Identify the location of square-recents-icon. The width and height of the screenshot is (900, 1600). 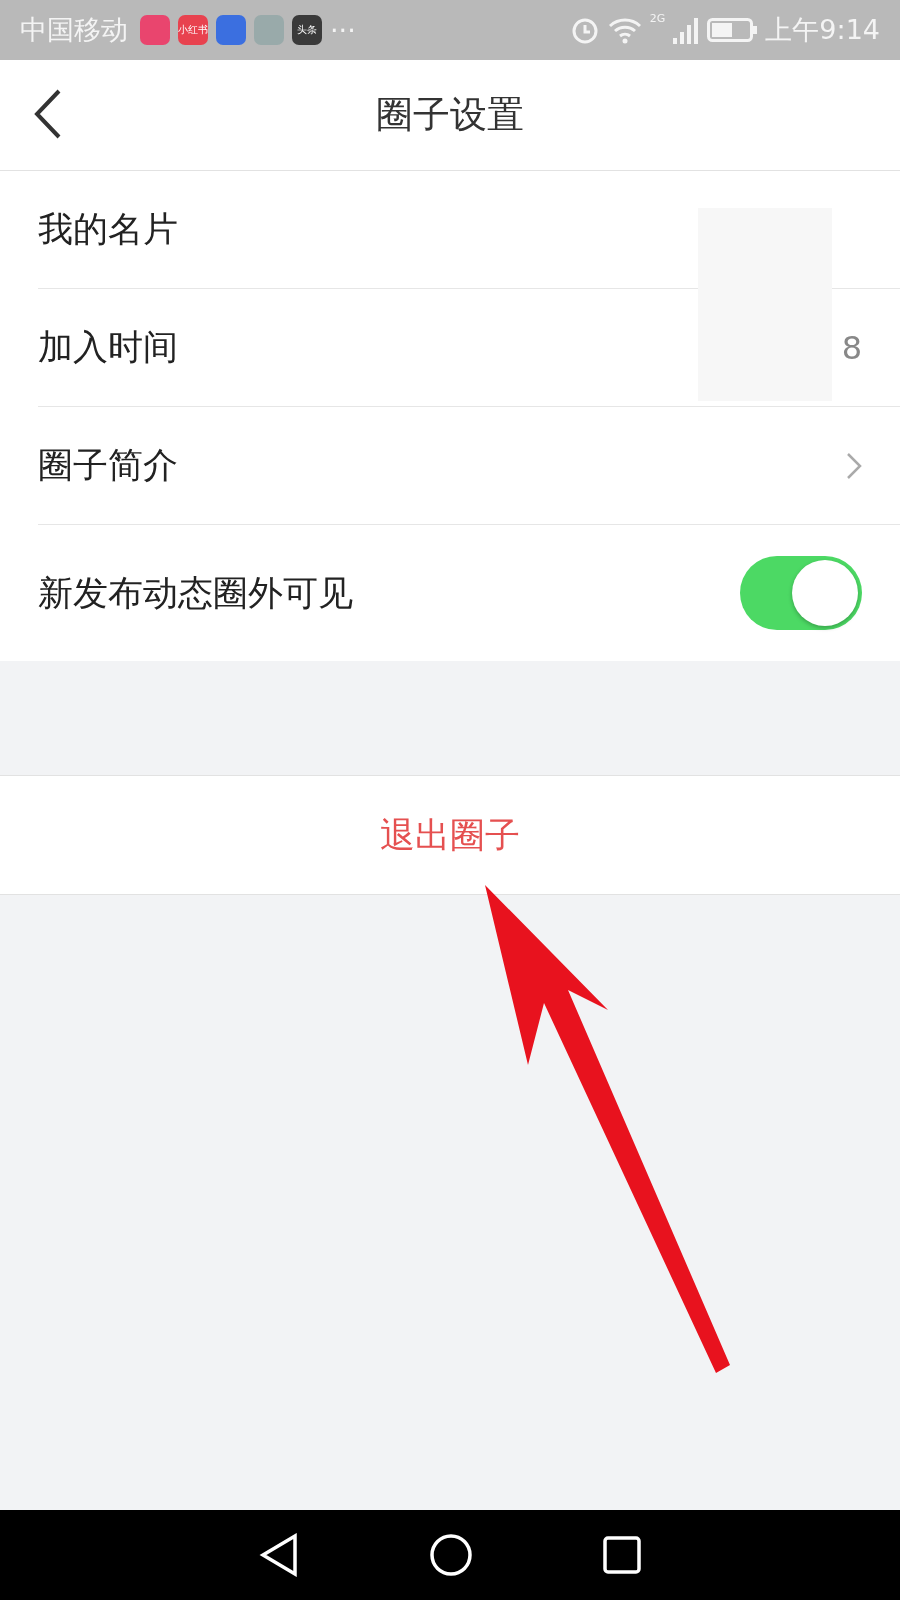
(622, 1555).